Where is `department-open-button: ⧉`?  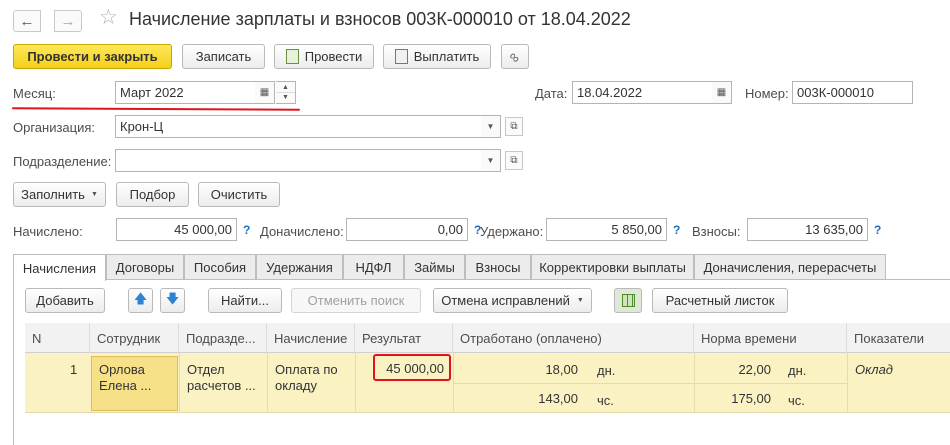
department-open-button: ⧉ is located at coordinates (514, 160).